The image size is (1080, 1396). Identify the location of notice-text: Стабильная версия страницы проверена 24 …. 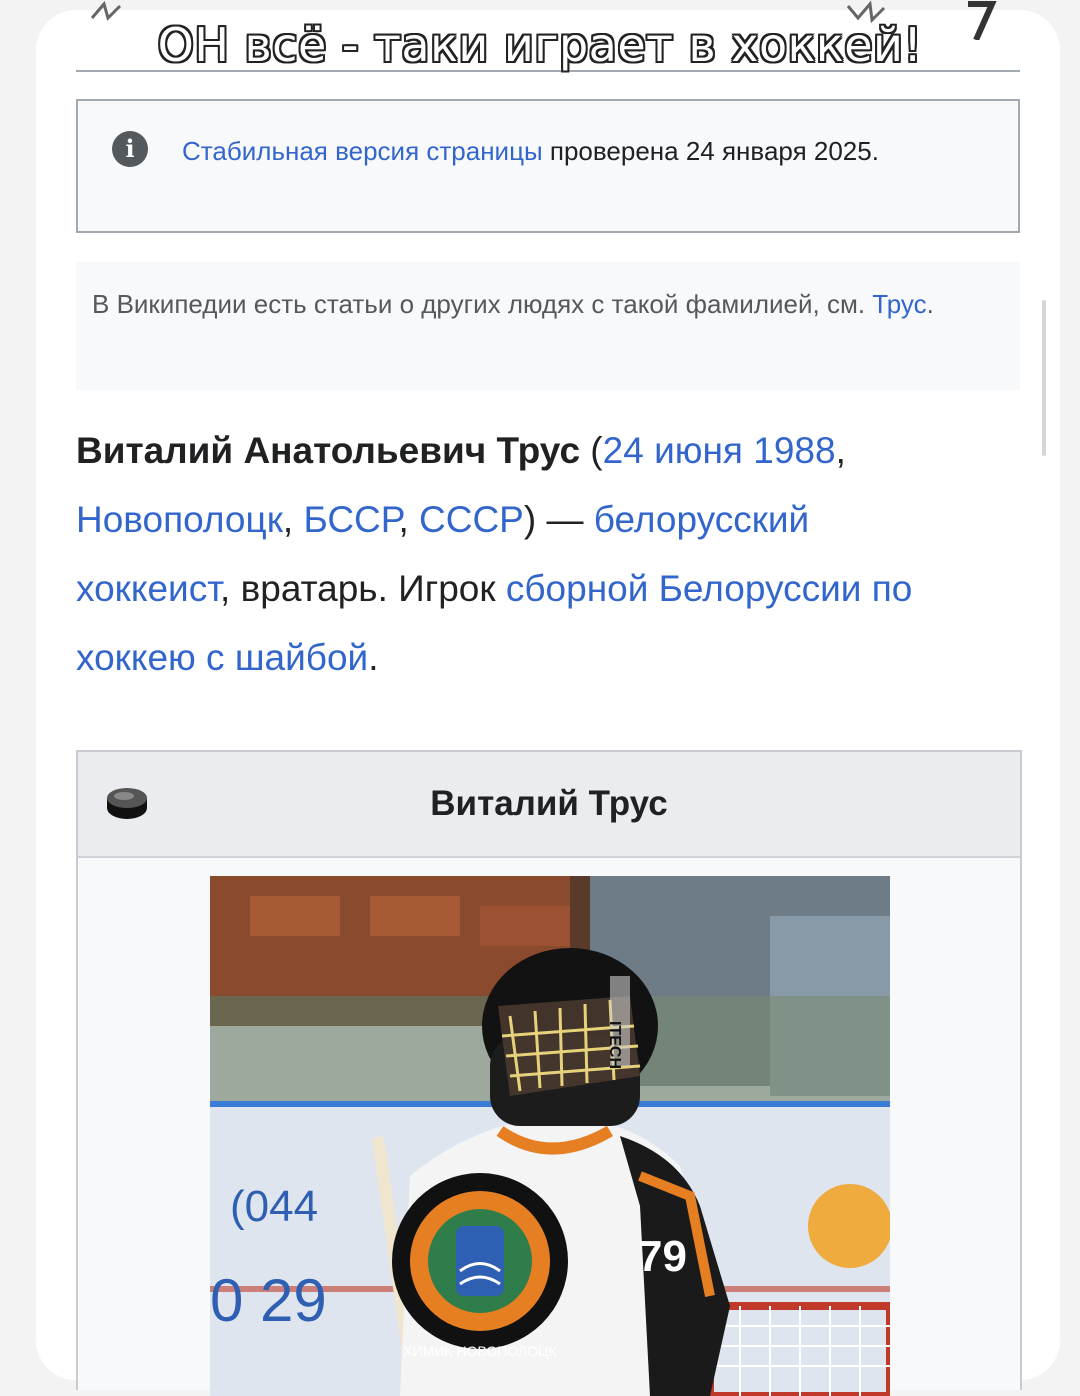
(582, 151).